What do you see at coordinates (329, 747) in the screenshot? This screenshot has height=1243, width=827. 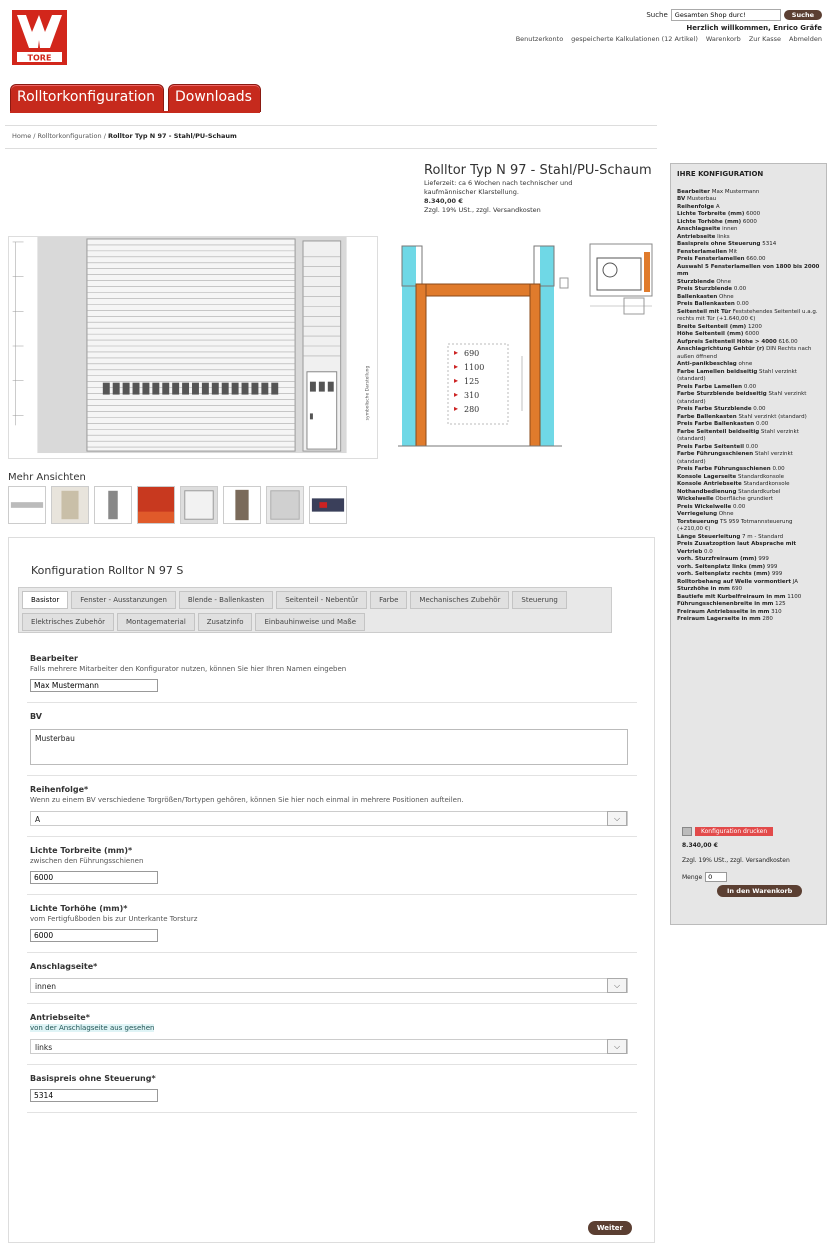 I see `bv-textarea: Musterbau` at bounding box center [329, 747].